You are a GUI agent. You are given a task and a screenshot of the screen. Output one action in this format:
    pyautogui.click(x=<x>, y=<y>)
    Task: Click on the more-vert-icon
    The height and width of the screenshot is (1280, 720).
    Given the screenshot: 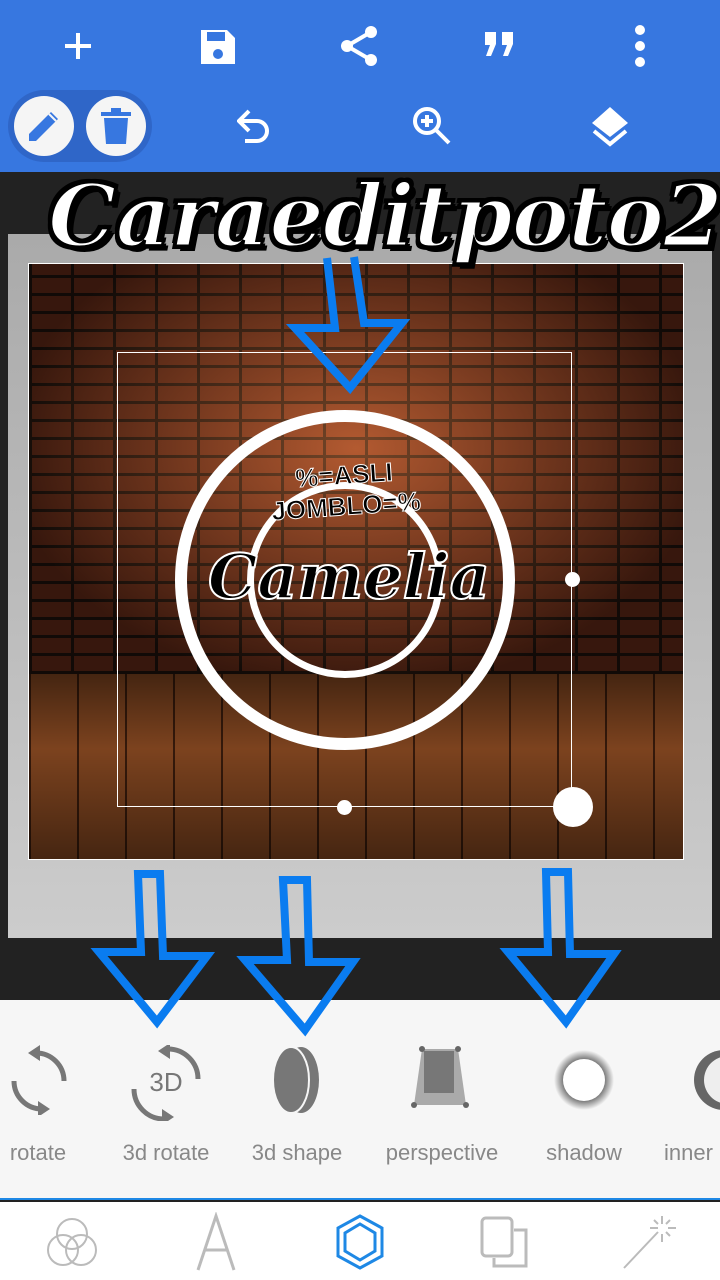 What is the action you would take?
    pyautogui.click(x=640, y=46)
    